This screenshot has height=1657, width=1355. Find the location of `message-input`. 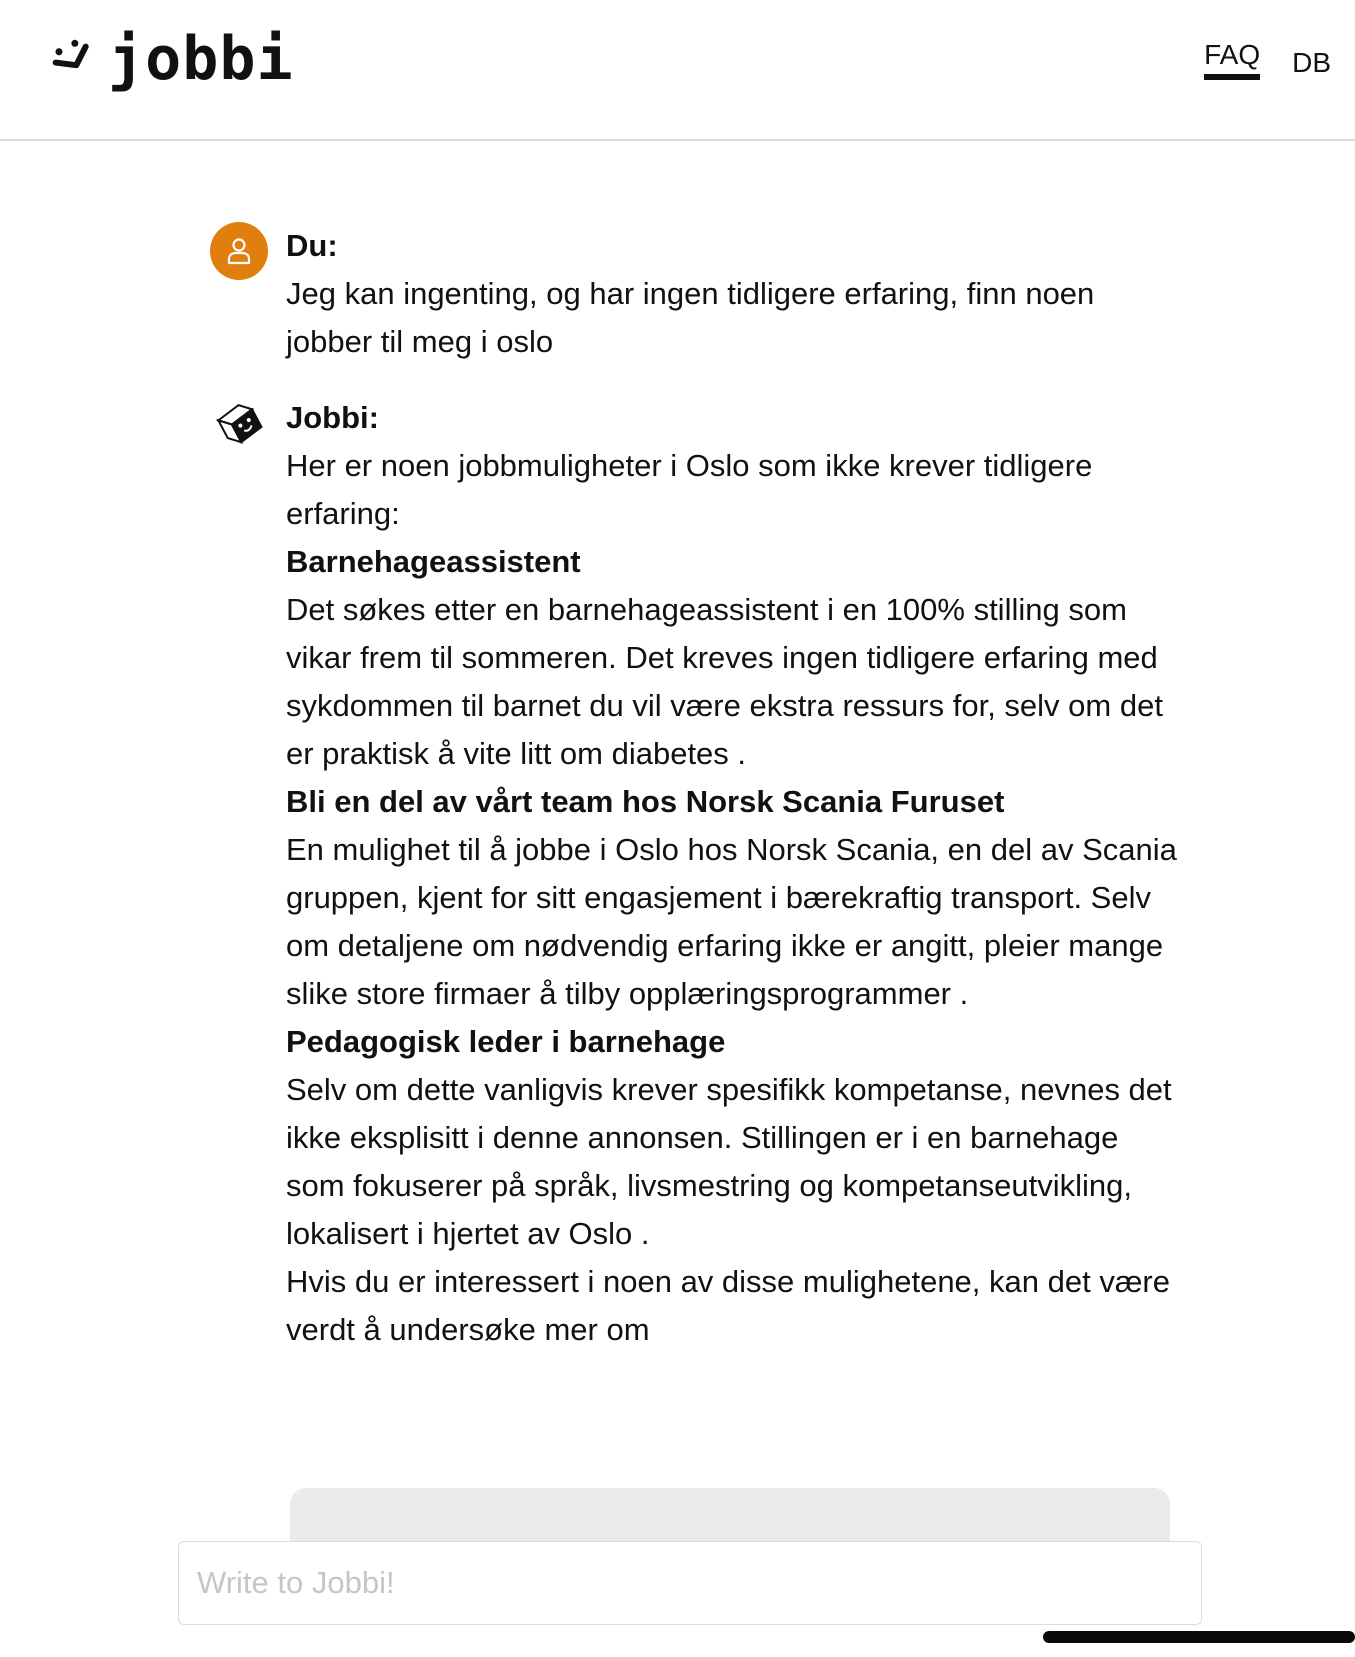

message-input is located at coordinates (690, 1583).